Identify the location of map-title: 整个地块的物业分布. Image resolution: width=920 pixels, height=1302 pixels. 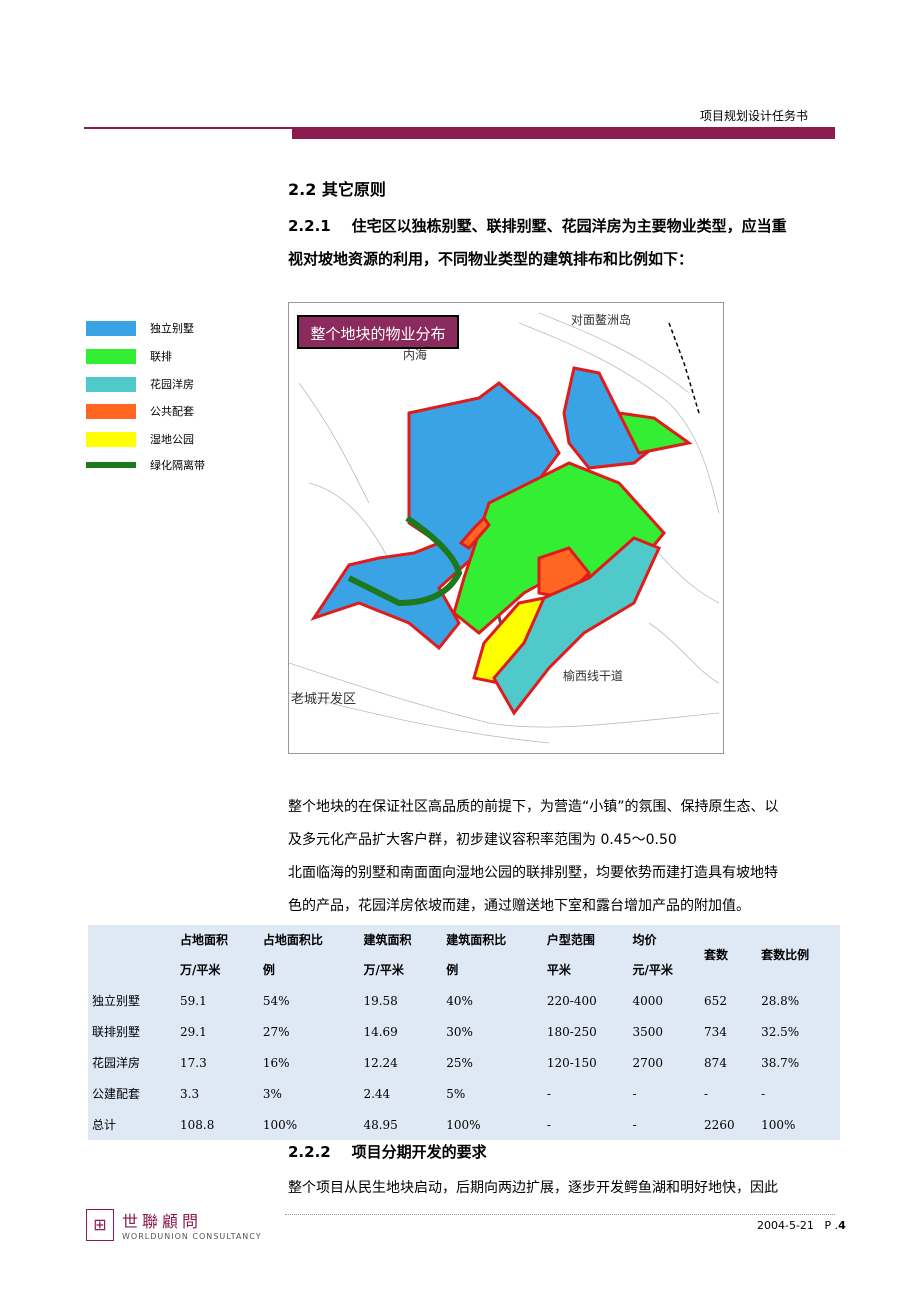
(378, 332).